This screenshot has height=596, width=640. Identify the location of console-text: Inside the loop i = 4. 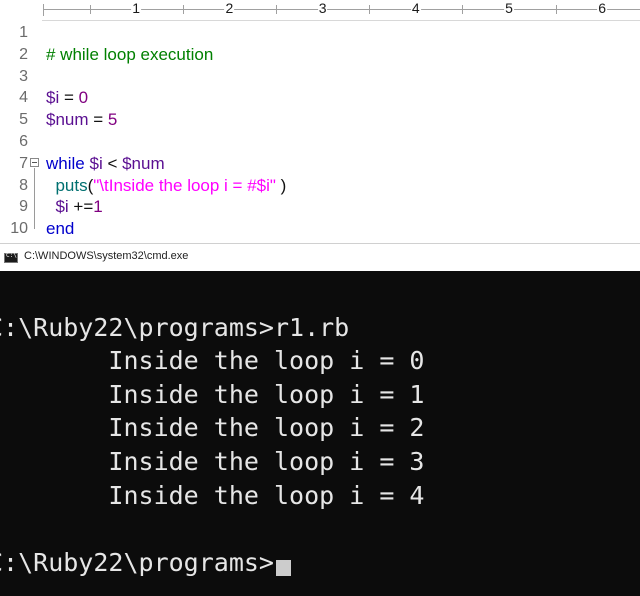
(212, 495).